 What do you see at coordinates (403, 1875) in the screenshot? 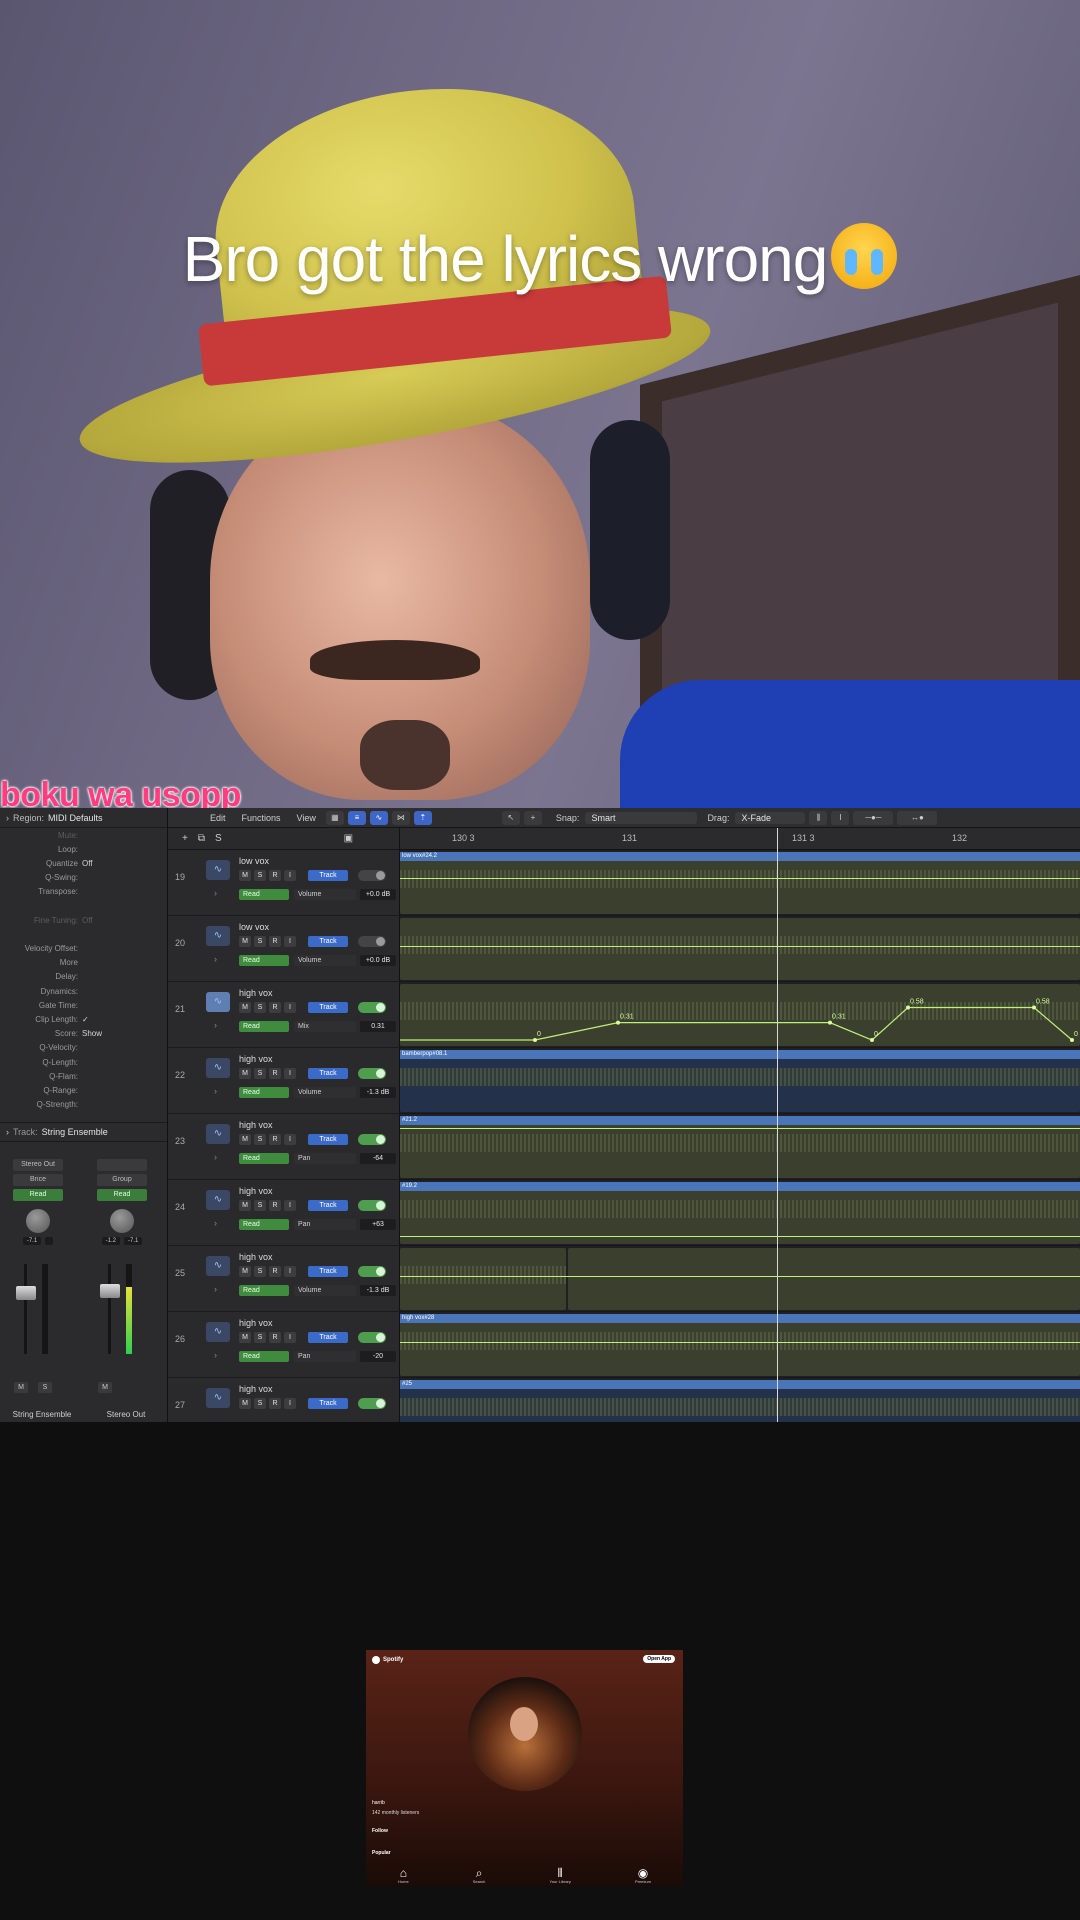
I see `nav-item-home: ⌂ Home` at bounding box center [403, 1875].